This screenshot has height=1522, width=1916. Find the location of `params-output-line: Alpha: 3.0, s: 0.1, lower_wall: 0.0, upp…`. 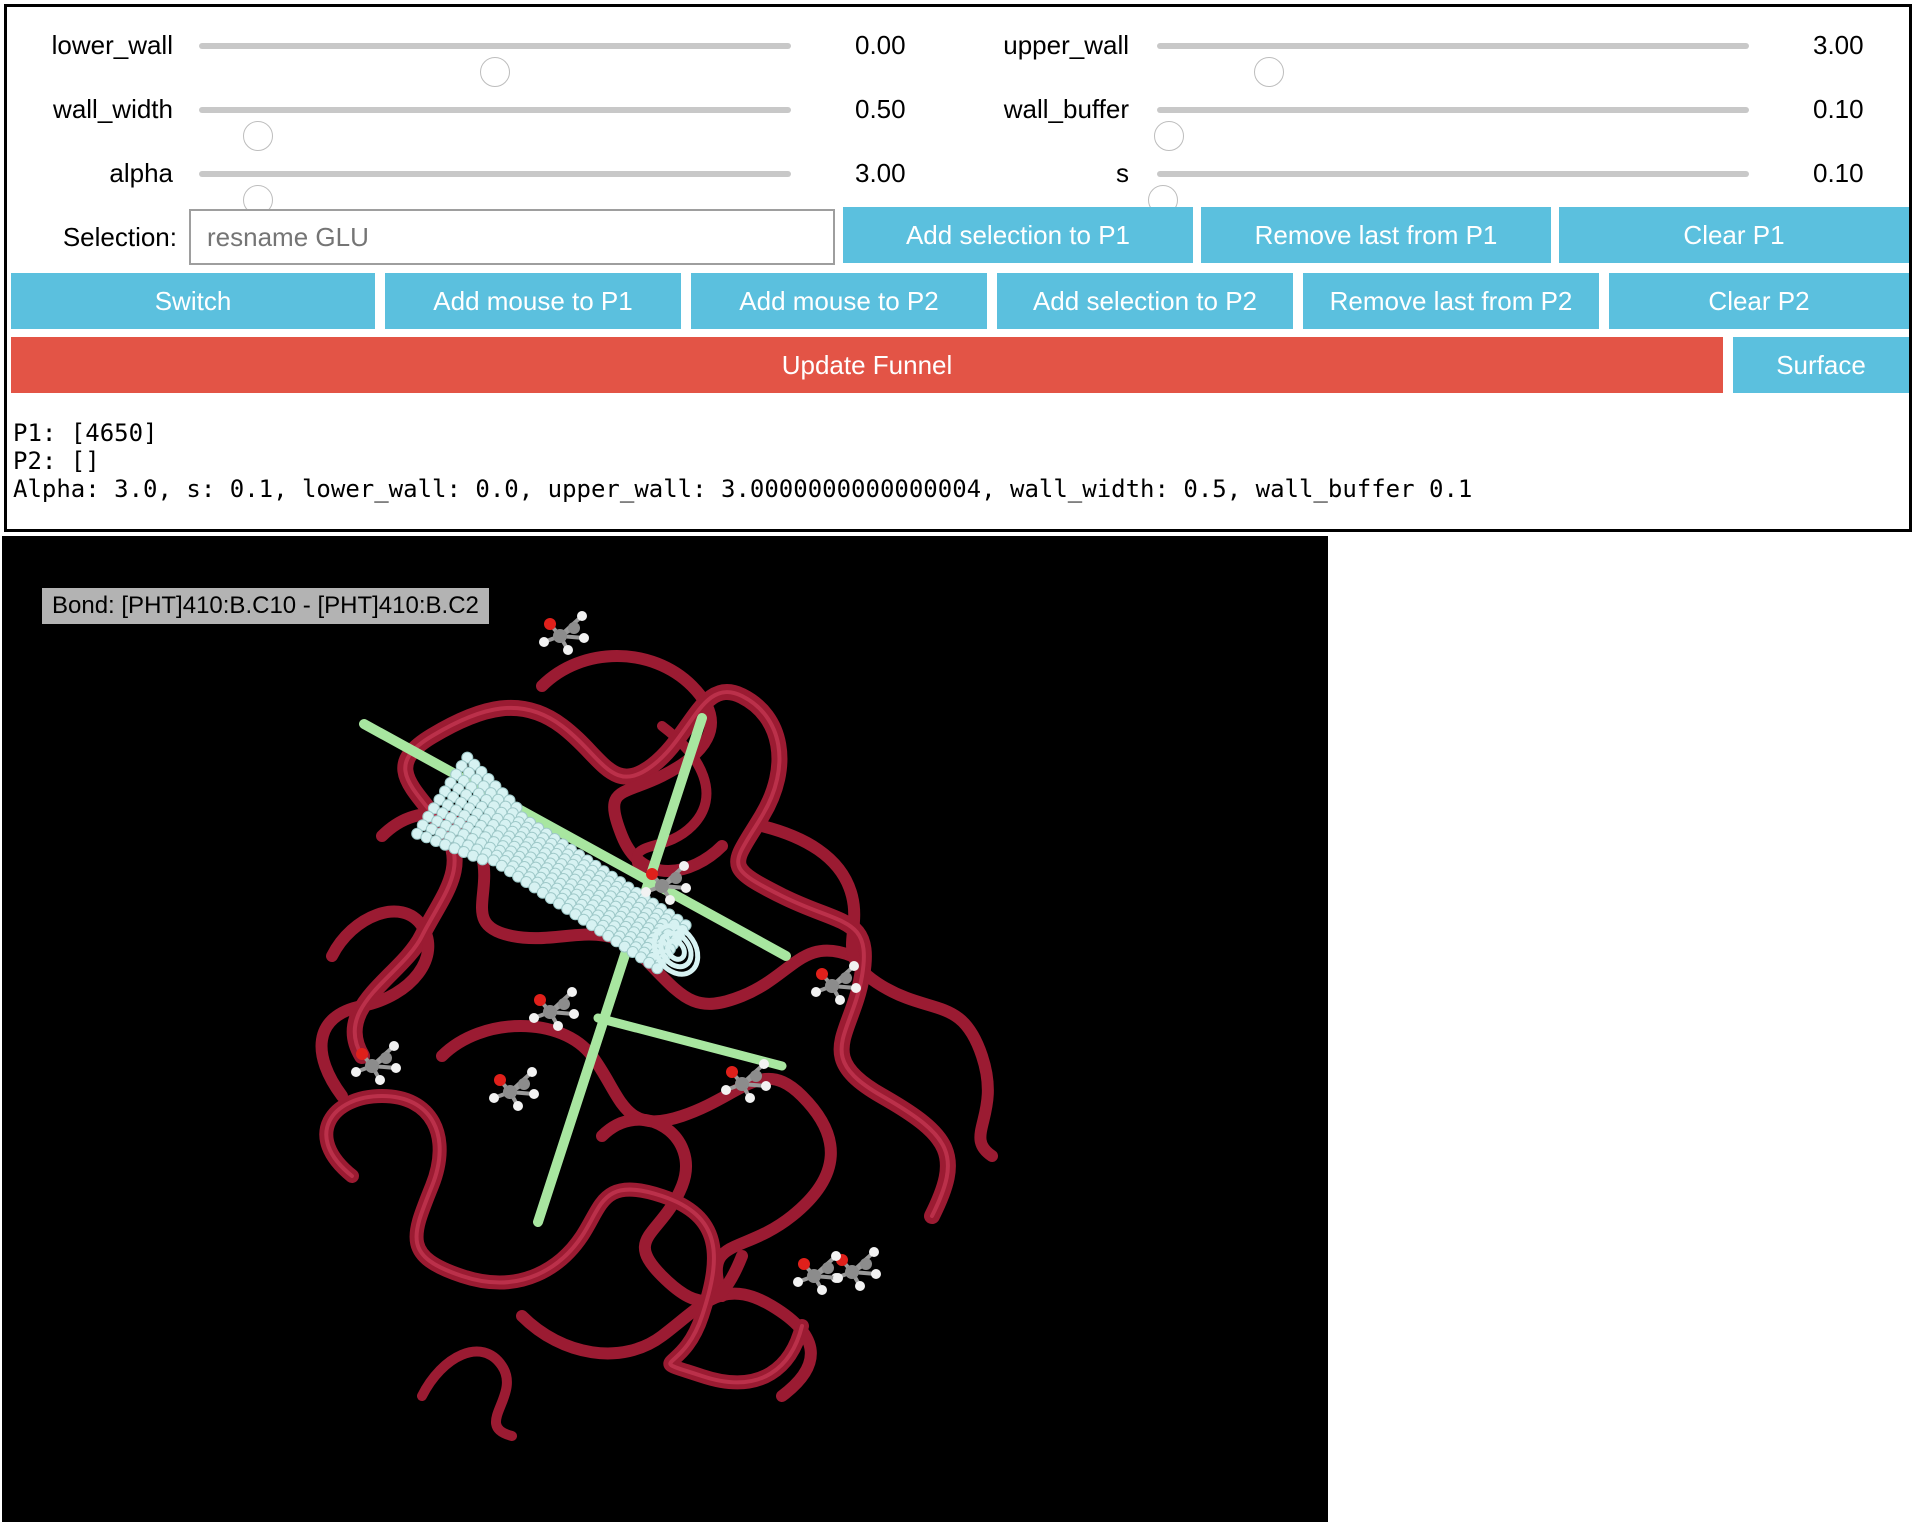

params-output-line: Alpha: 3.0, s: 0.1, lower_wall: 0.0, upp… is located at coordinates (743, 489).